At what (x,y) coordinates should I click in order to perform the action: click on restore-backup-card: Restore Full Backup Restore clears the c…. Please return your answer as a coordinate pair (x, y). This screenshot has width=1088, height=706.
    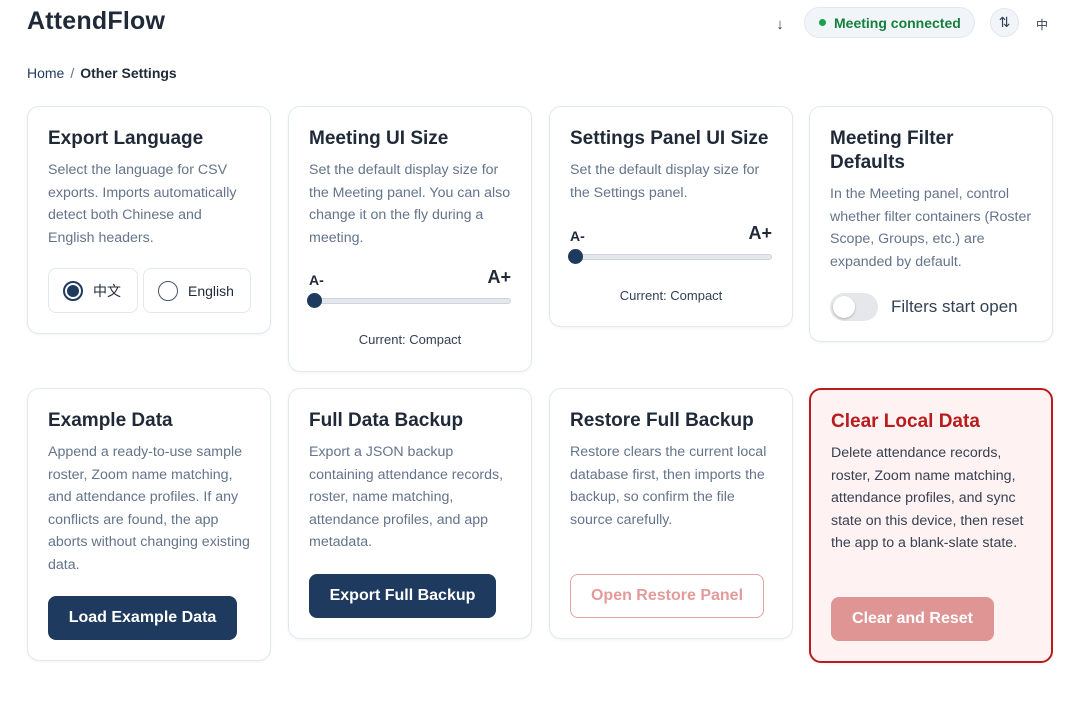
    Looking at the image, I should click on (671, 513).